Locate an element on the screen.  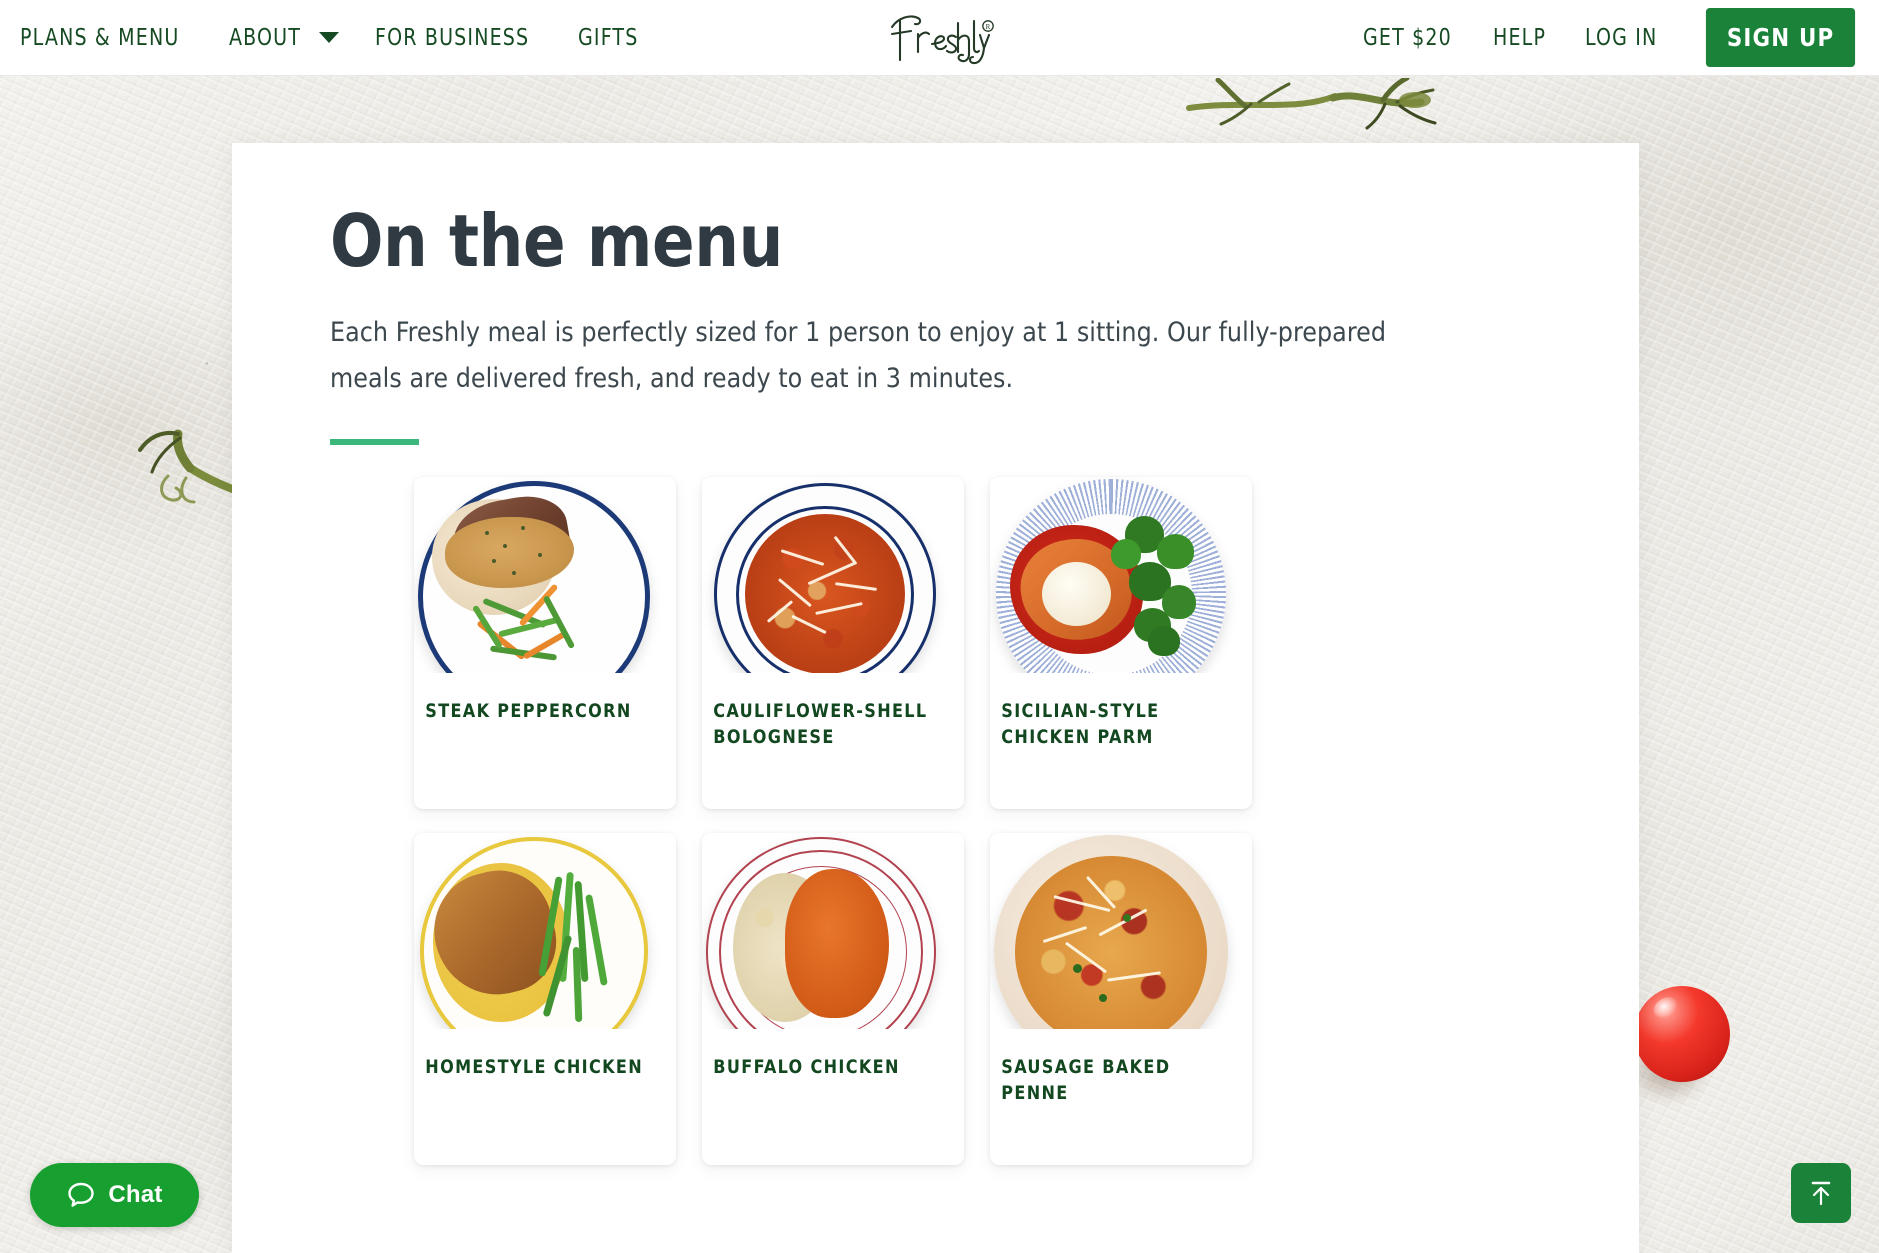
chat-label: Chat is located at coordinates (135, 1194).